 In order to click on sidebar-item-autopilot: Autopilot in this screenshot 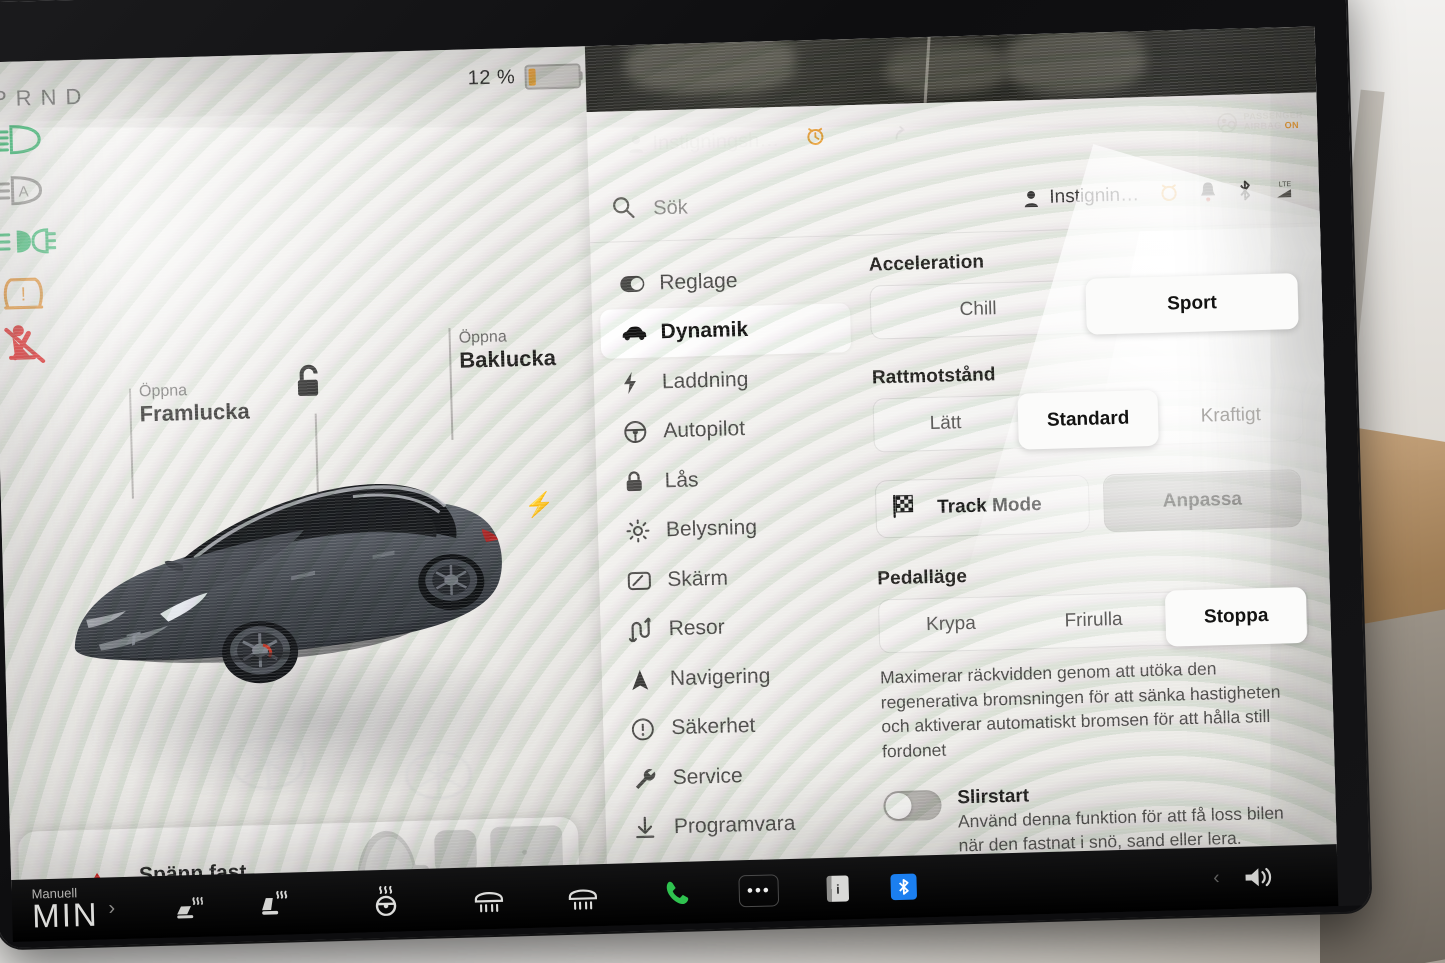, I will do `click(728, 430)`.